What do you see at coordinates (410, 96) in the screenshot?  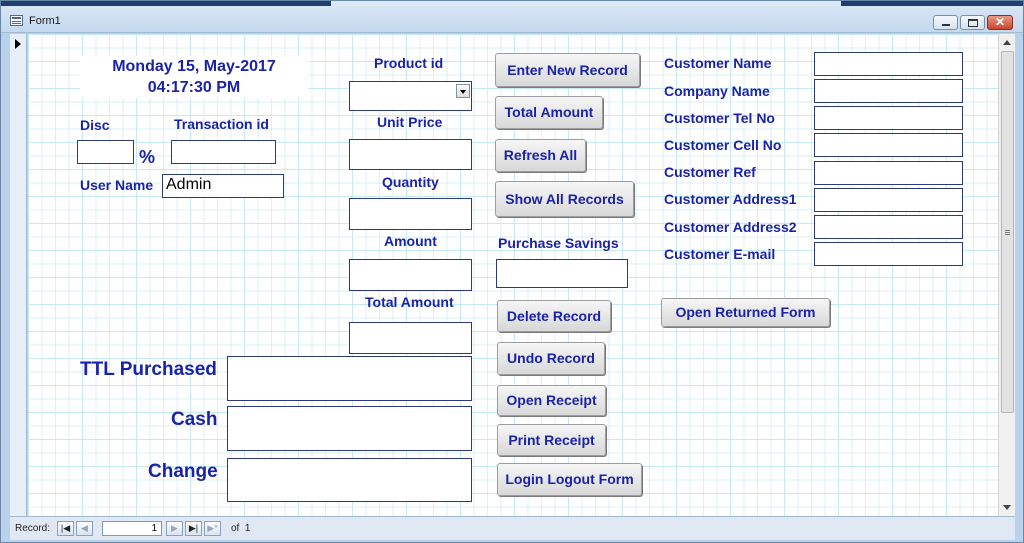 I see `product-id-combo` at bounding box center [410, 96].